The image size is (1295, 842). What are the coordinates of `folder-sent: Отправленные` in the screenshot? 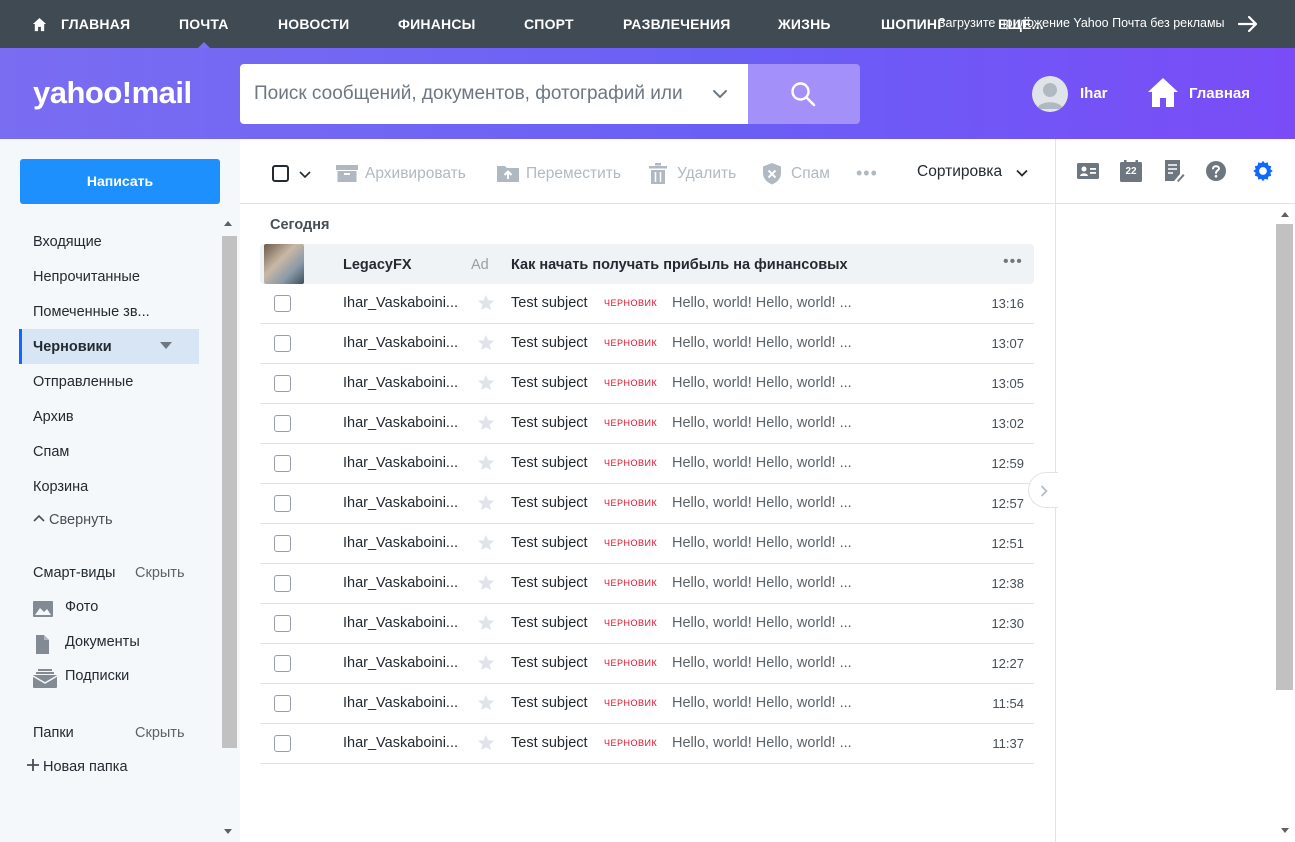 It's located at (83, 384).